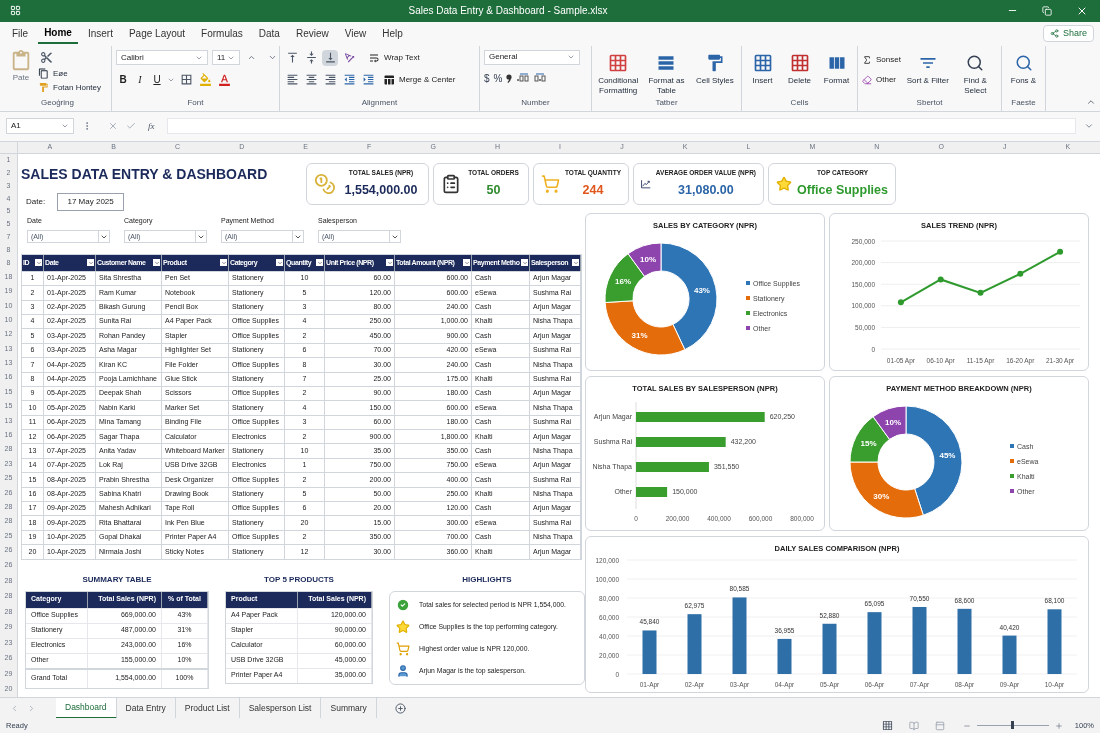  What do you see at coordinates (666, 102) in the screenshot?
I see `ribbon-group-label: Tatber` at bounding box center [666, 102].